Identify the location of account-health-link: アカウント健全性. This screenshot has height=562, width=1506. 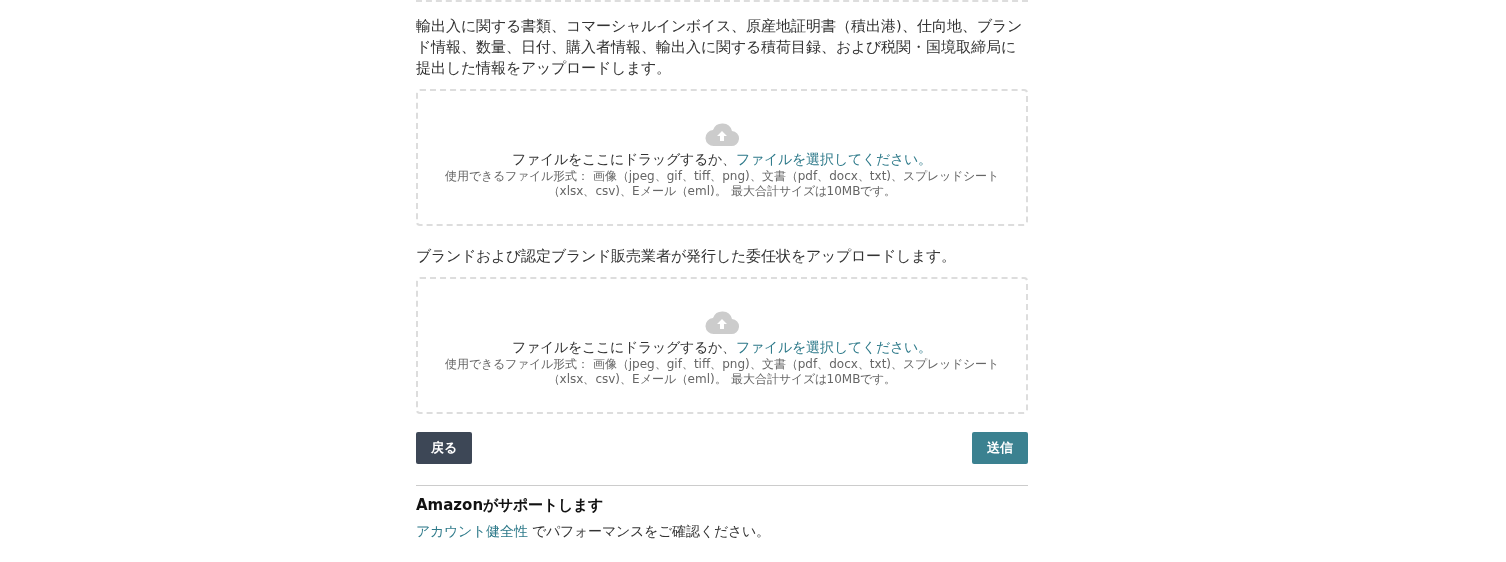
(472, 531).